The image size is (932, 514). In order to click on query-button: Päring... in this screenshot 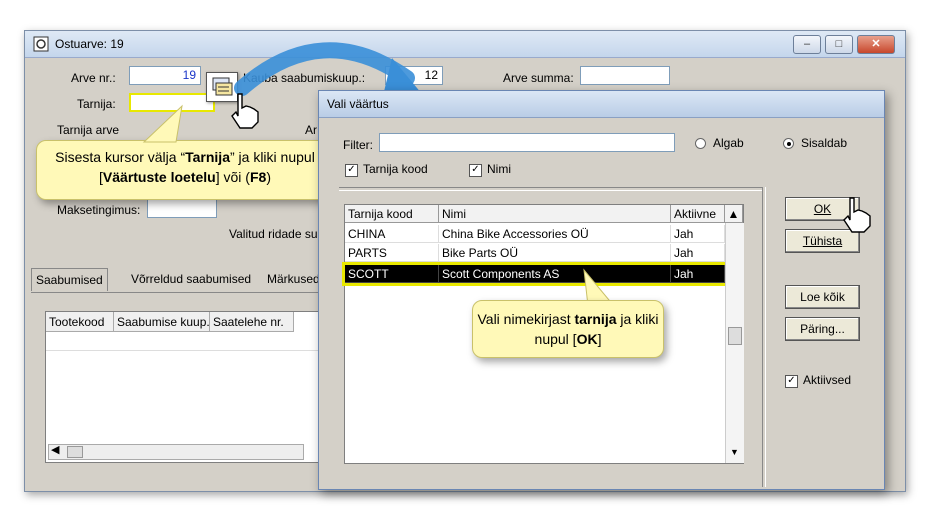, I will do `click(822, 329)`.